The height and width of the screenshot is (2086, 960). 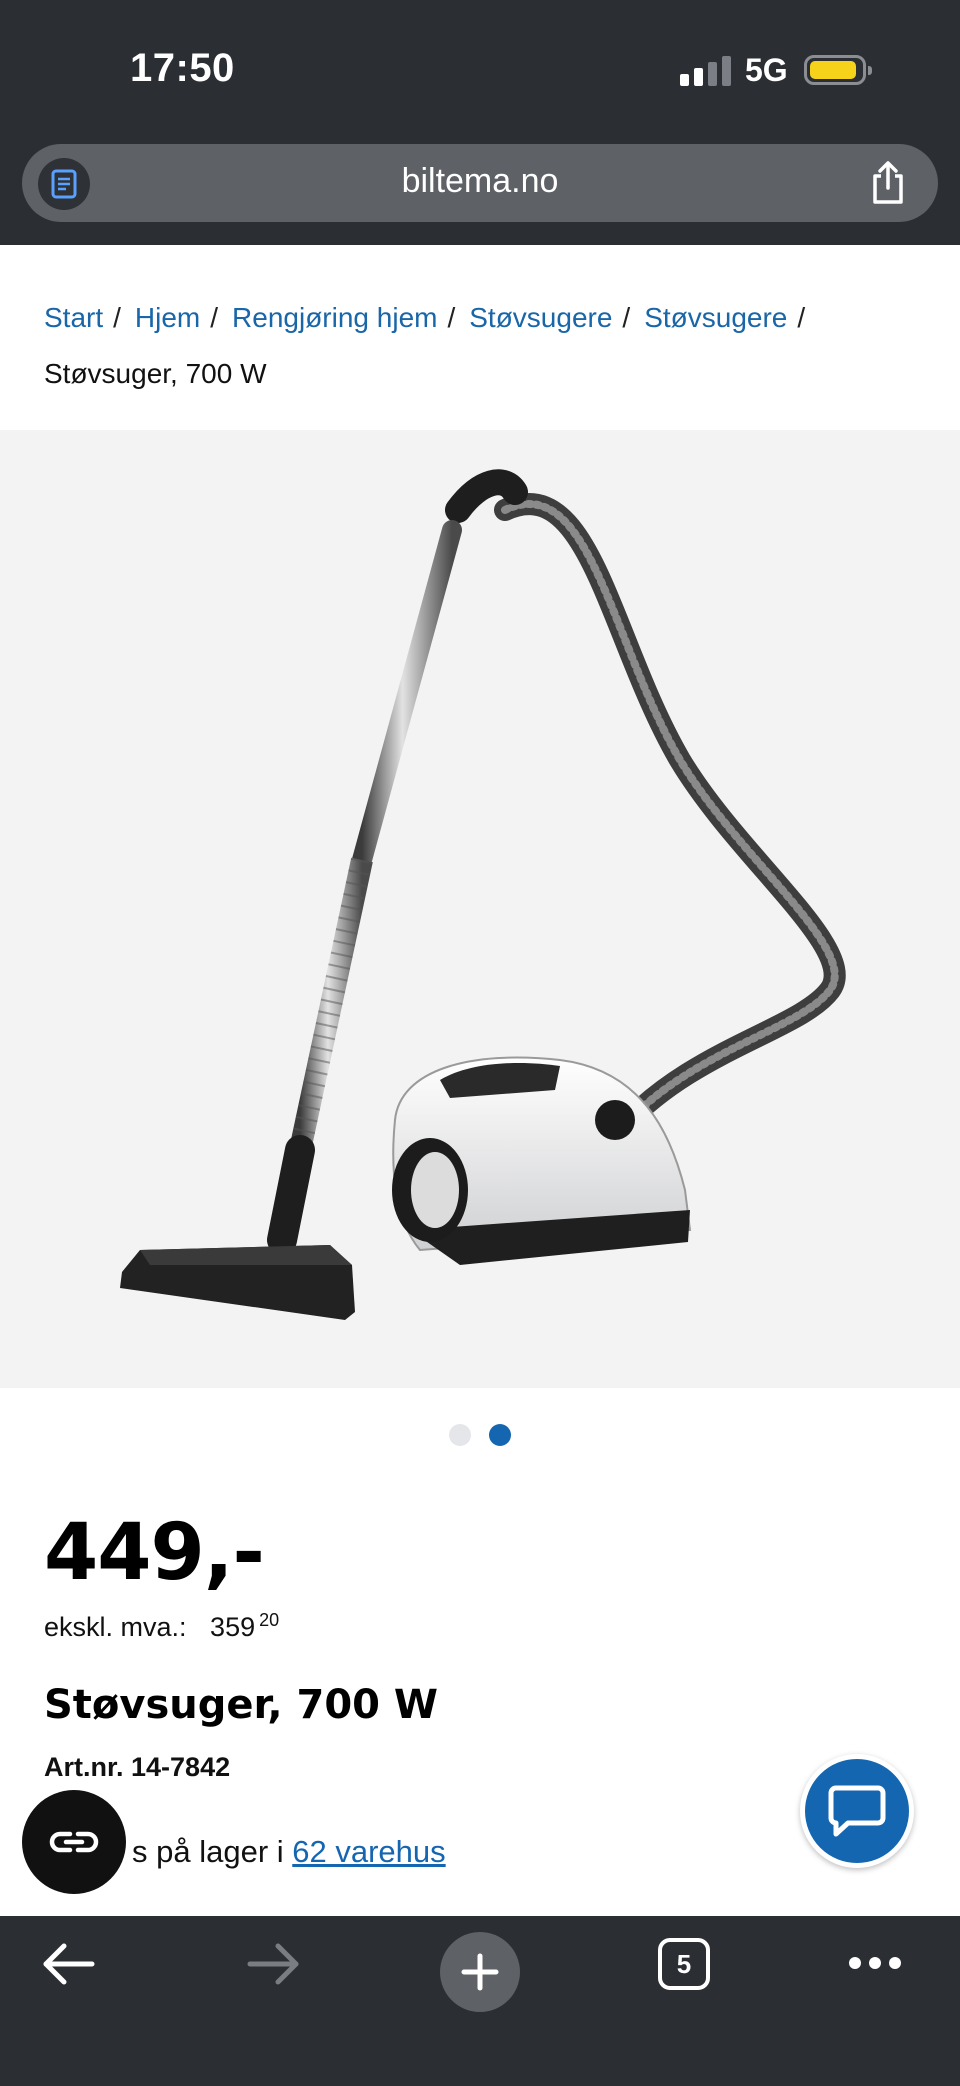 I want to click on breadcrumb-start: Start, so click(x=73, y=317).